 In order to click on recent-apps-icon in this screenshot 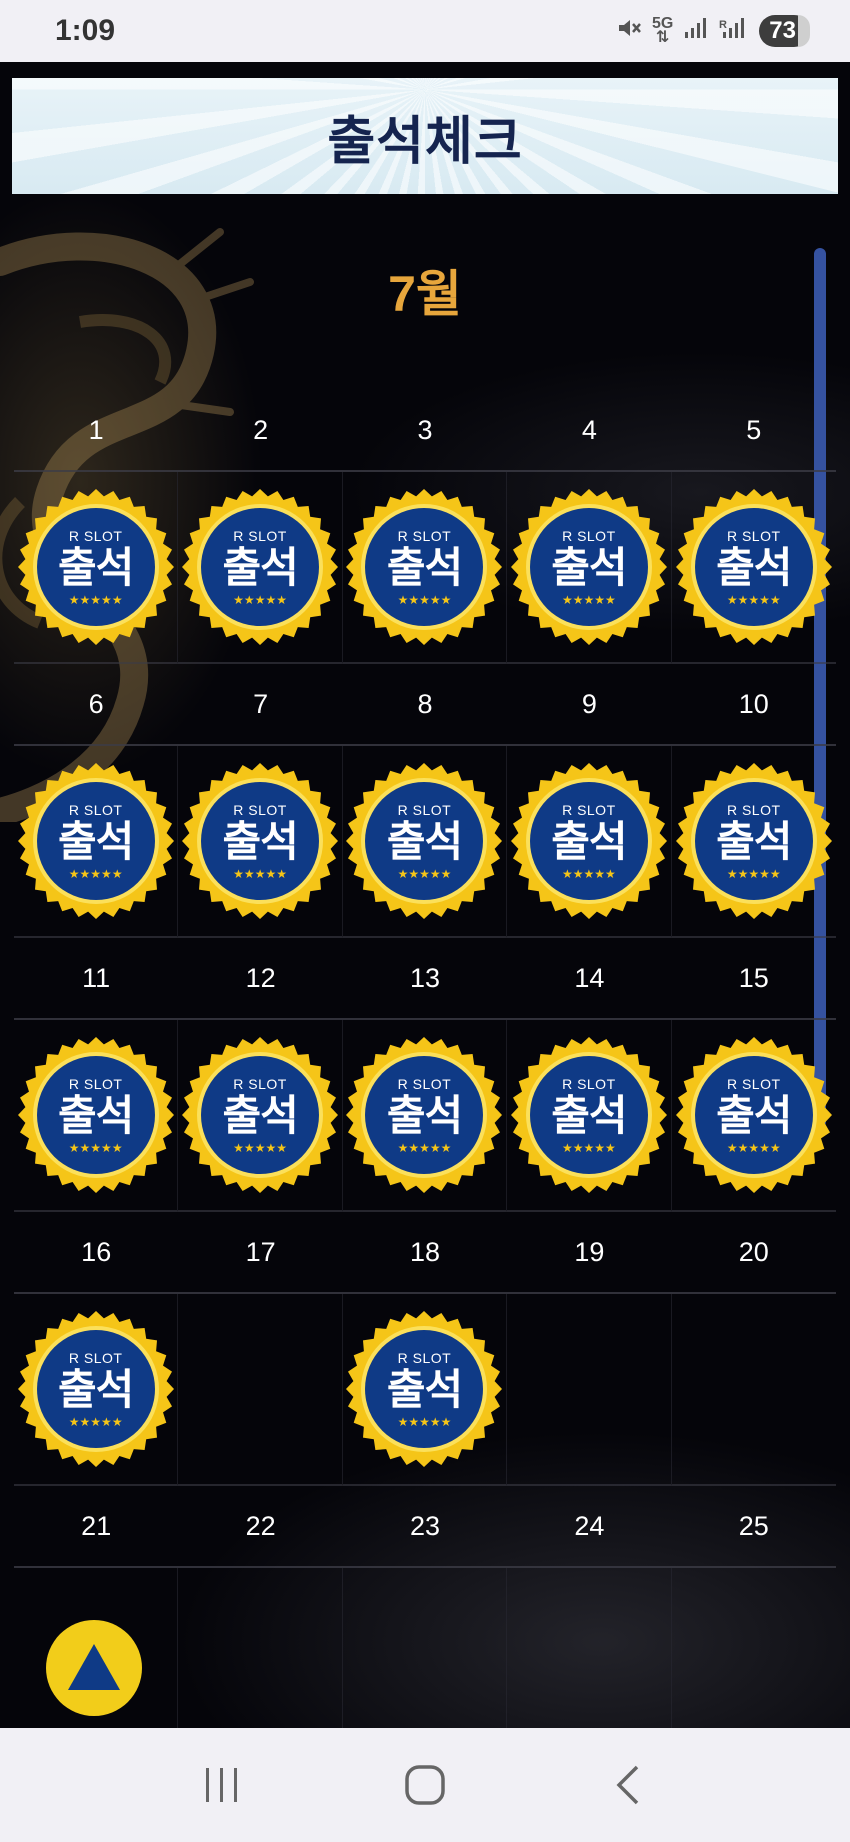, I will do `click(221, 1785)`.